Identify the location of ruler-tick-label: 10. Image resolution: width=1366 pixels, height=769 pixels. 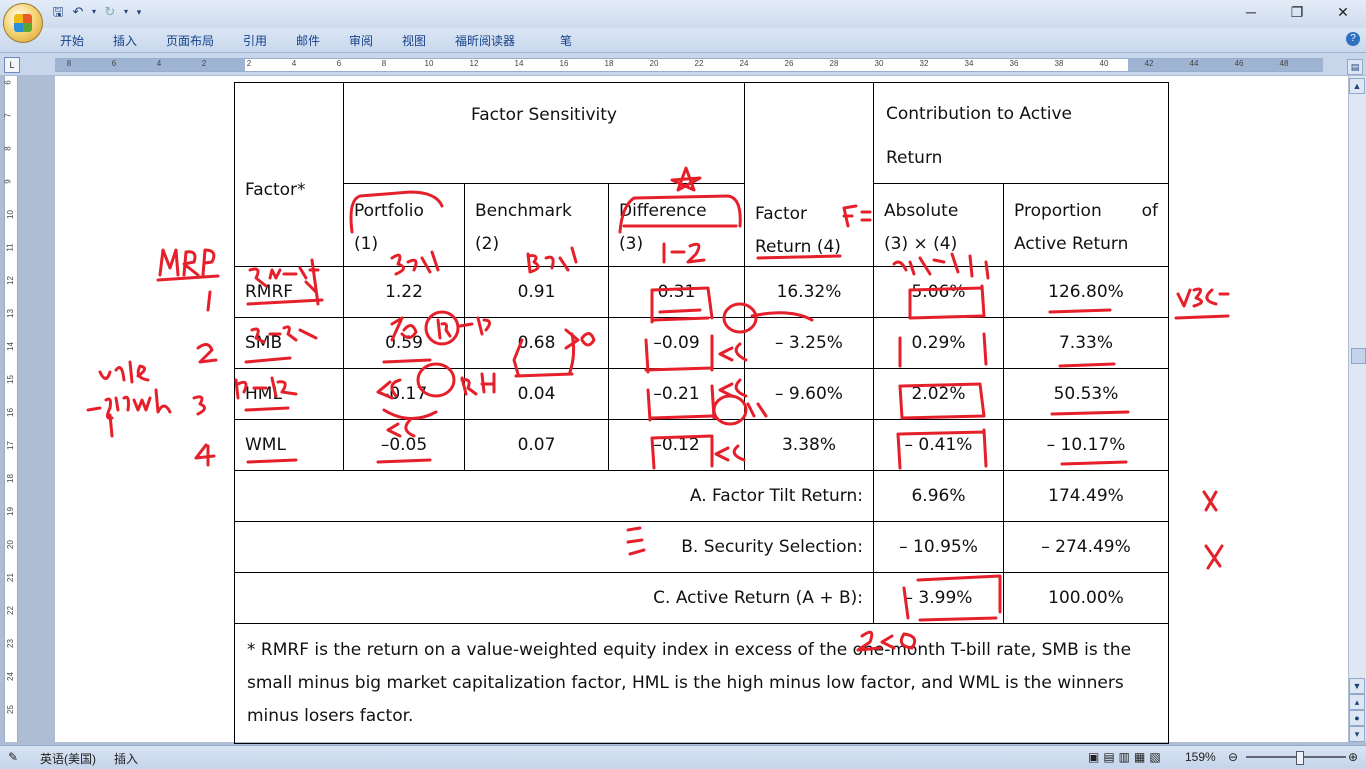
(429, 63).